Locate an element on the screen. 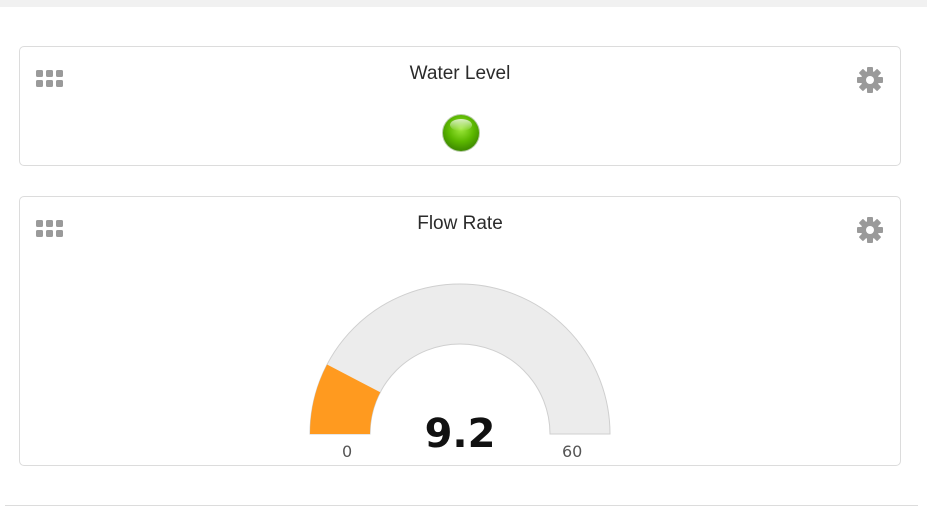 The image size is (927, 525). gauge-max-label: 60 is located at coordinates (572, 451).